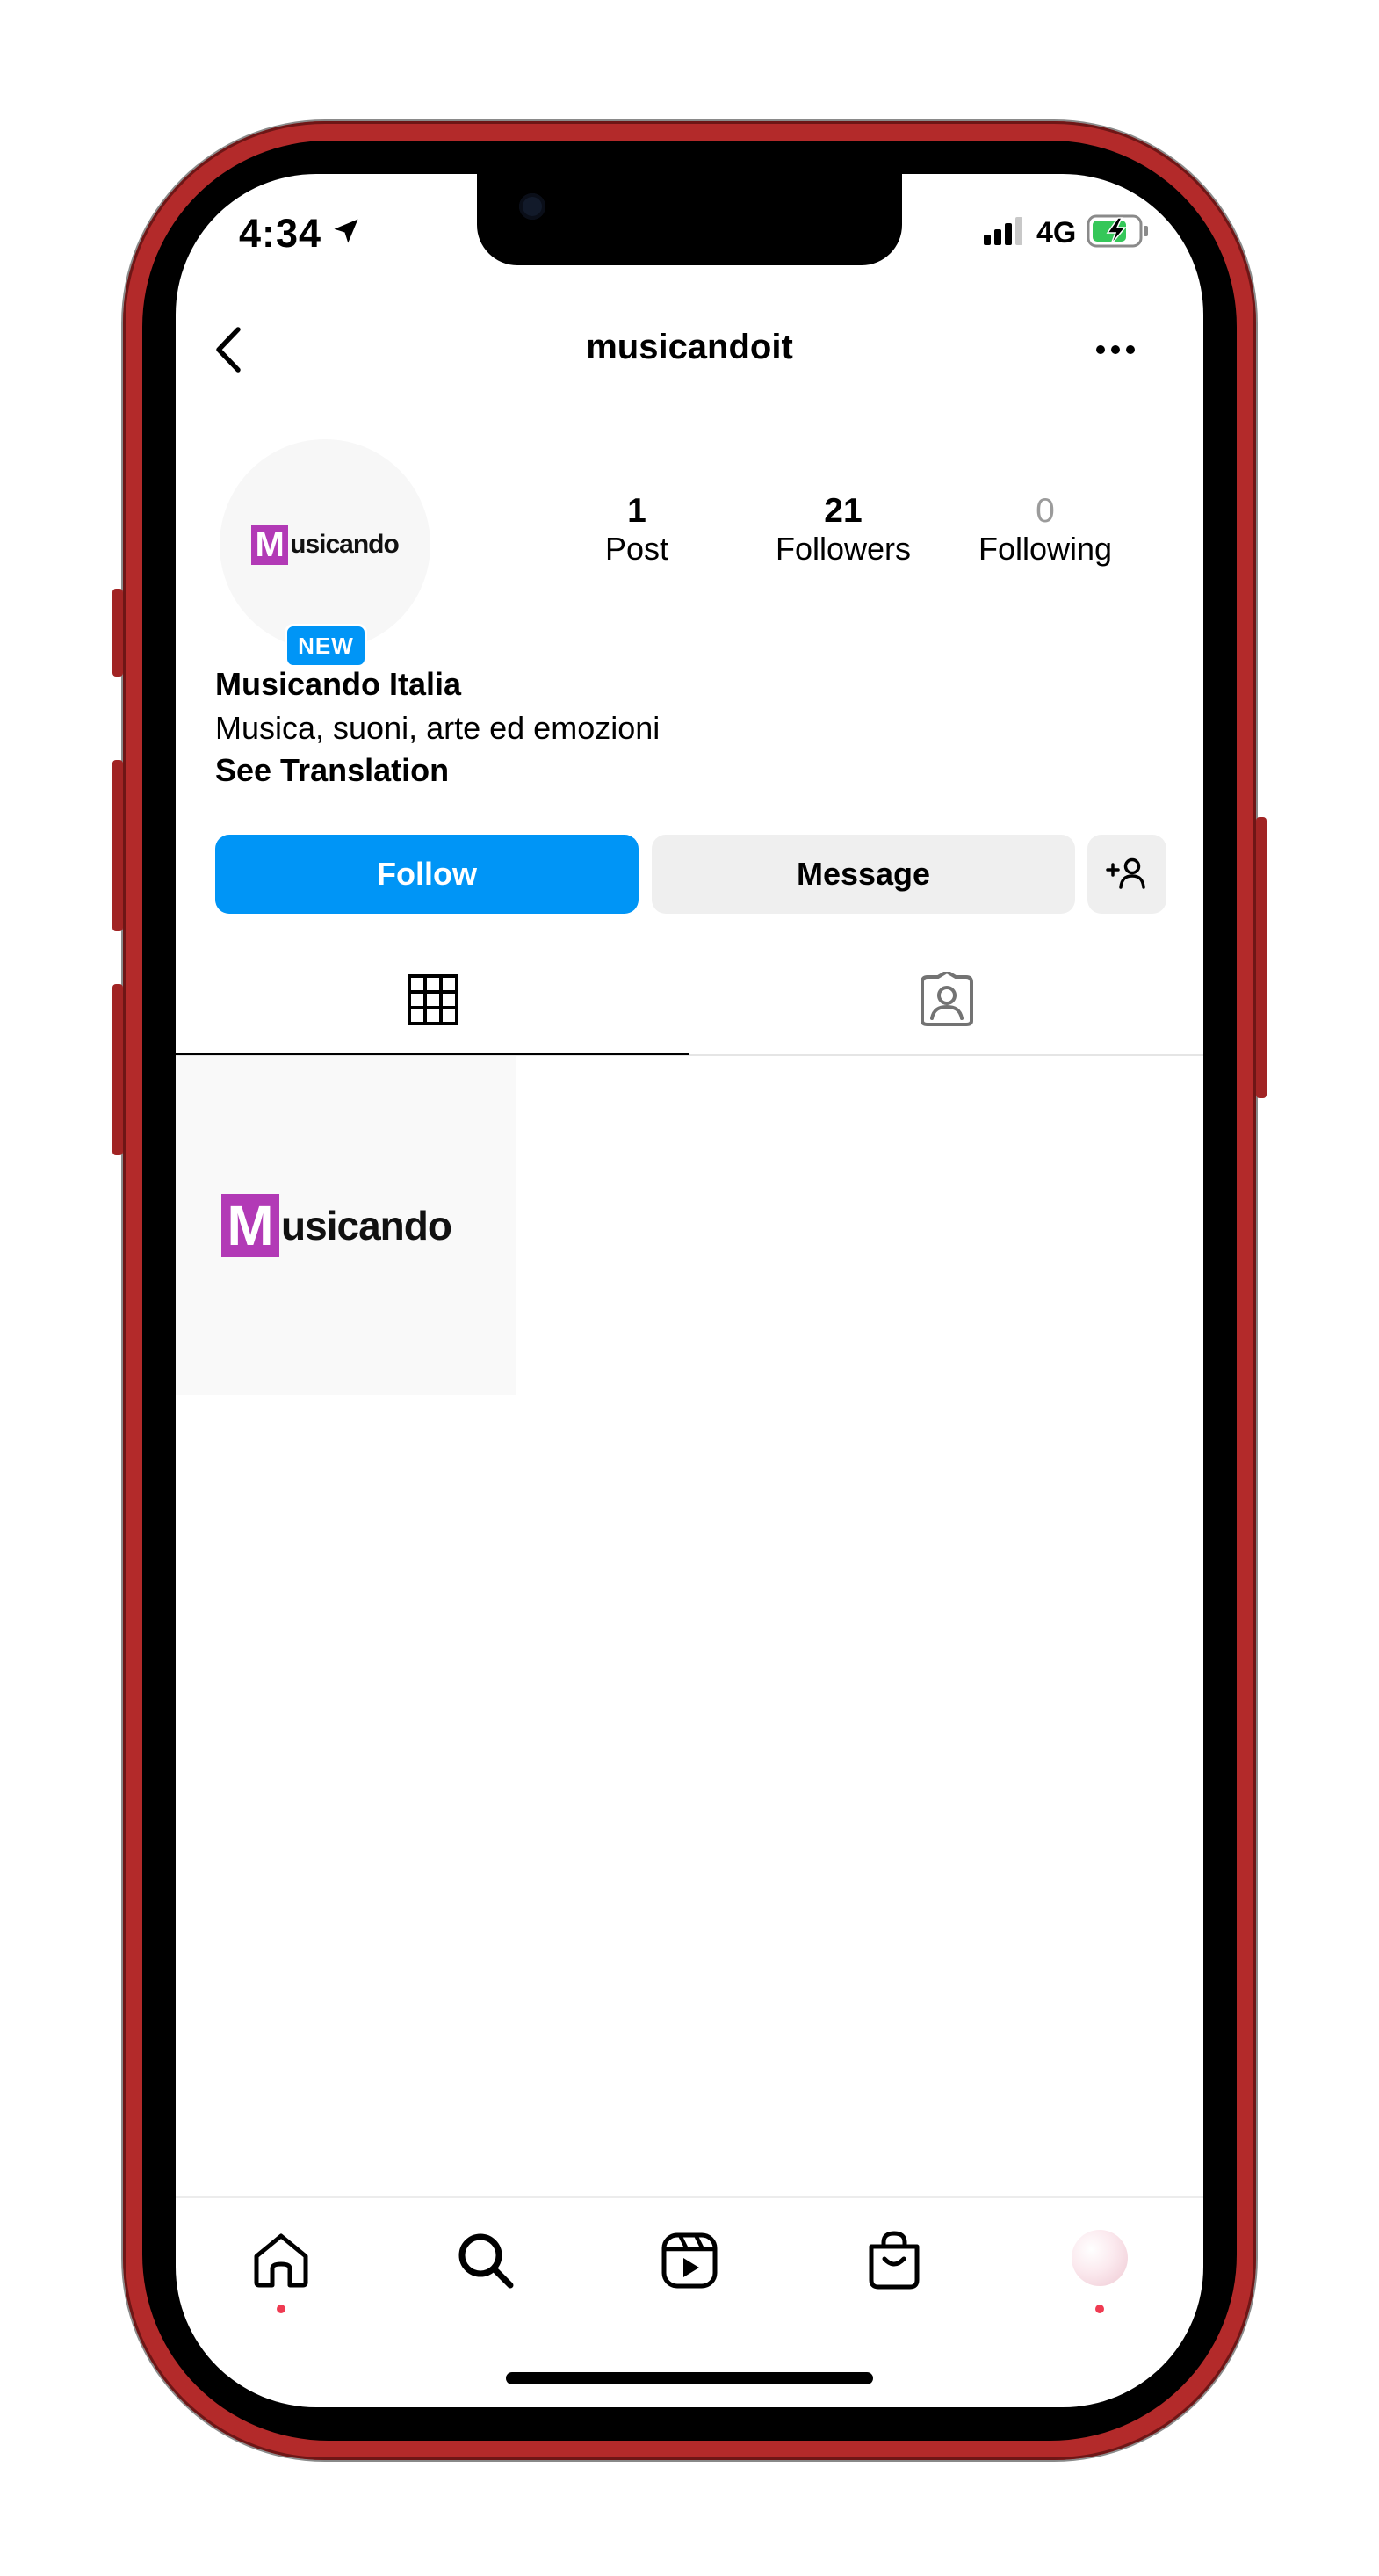 The height and width of the screenshot is (2576, 1379). What do you see at coordinates (280, 233) in the screenshot?
I see `status-time: 4:34` at bounding box center [280, 233].